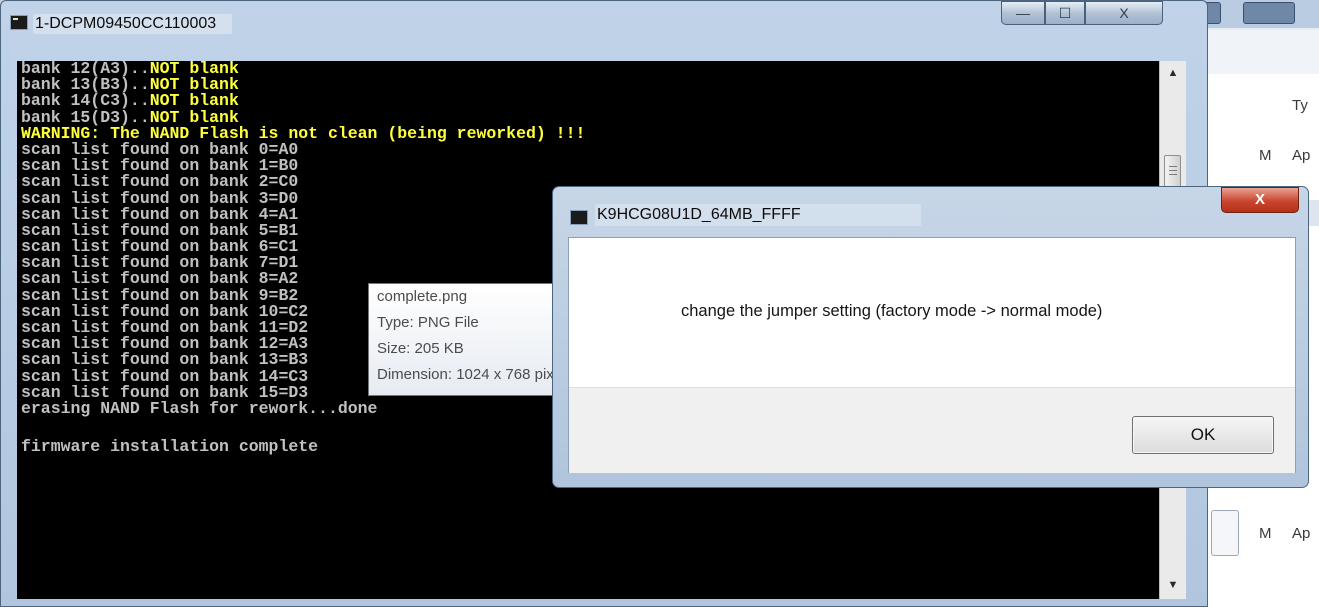 The image size is (1319, 607). I want to click on background-window-button, so click(1269, 13).